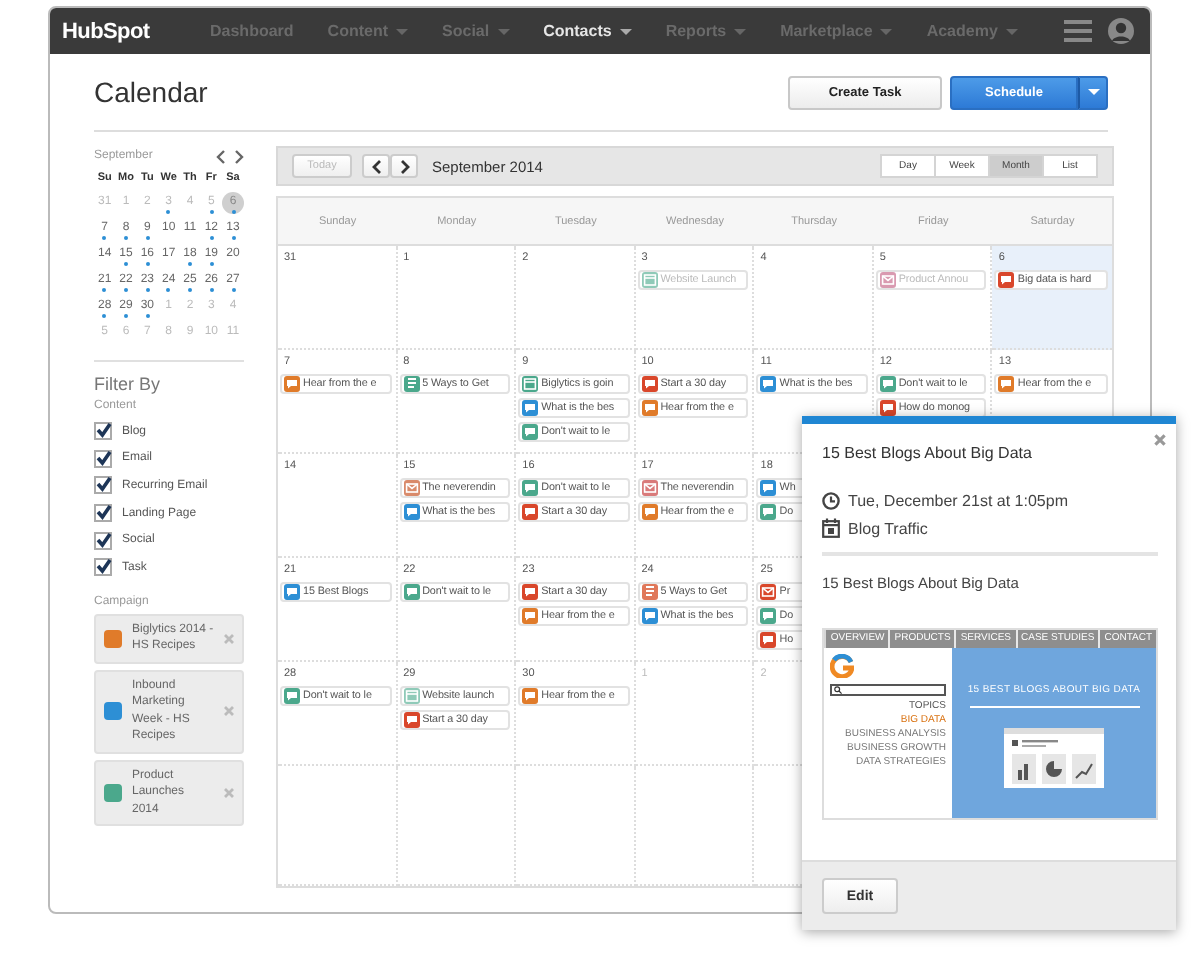 This screenshot has height=968, width=1200. I want to click on logo: HubSpot, so click(120, 31).